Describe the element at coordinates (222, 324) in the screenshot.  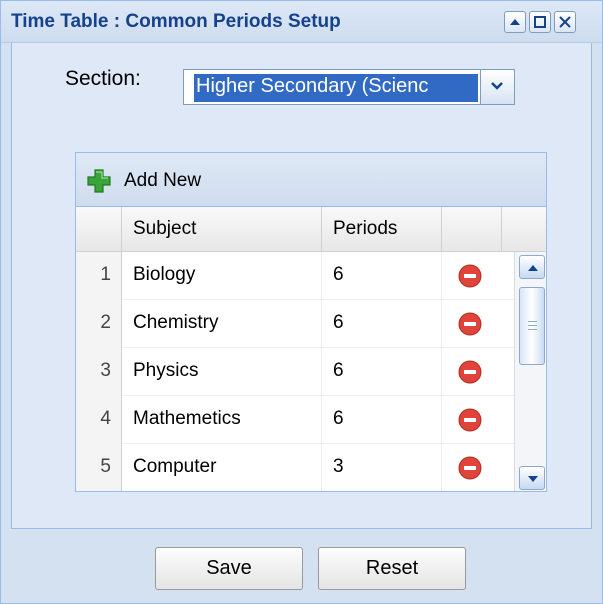
I see `subject-cell: Chemistry` at that location.